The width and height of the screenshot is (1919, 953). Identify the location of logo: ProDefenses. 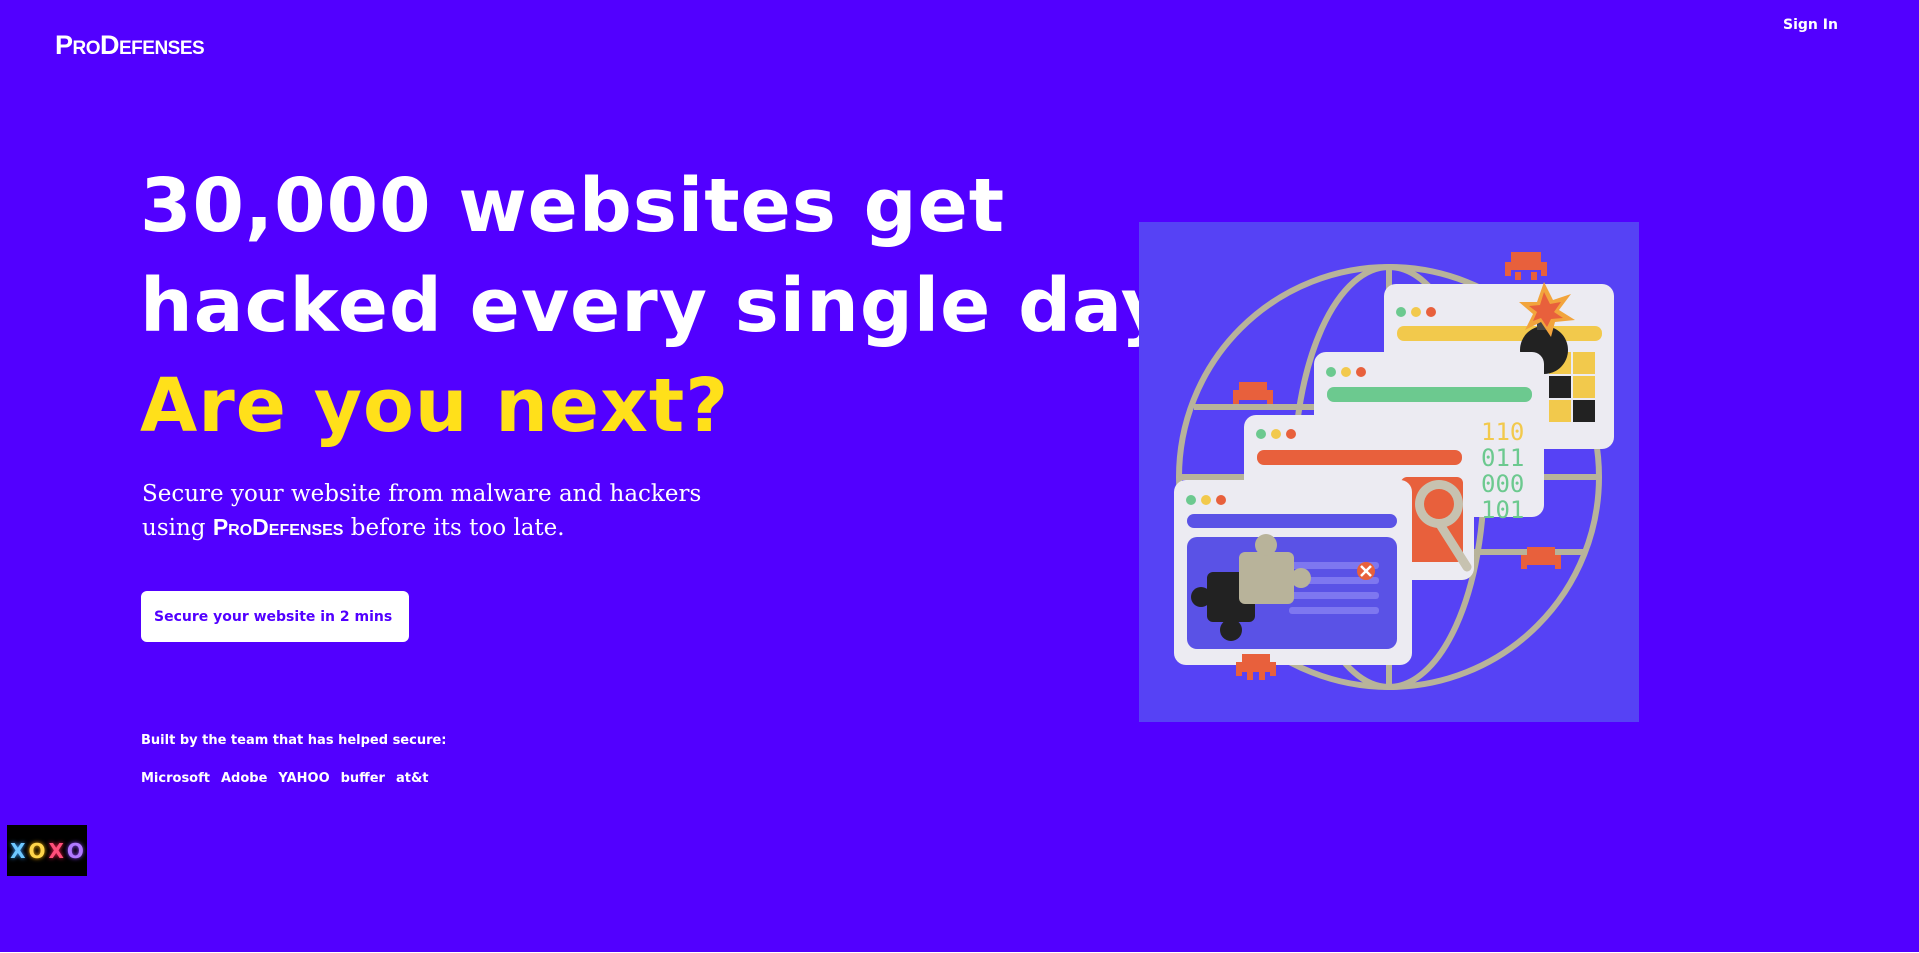
(130, 45).